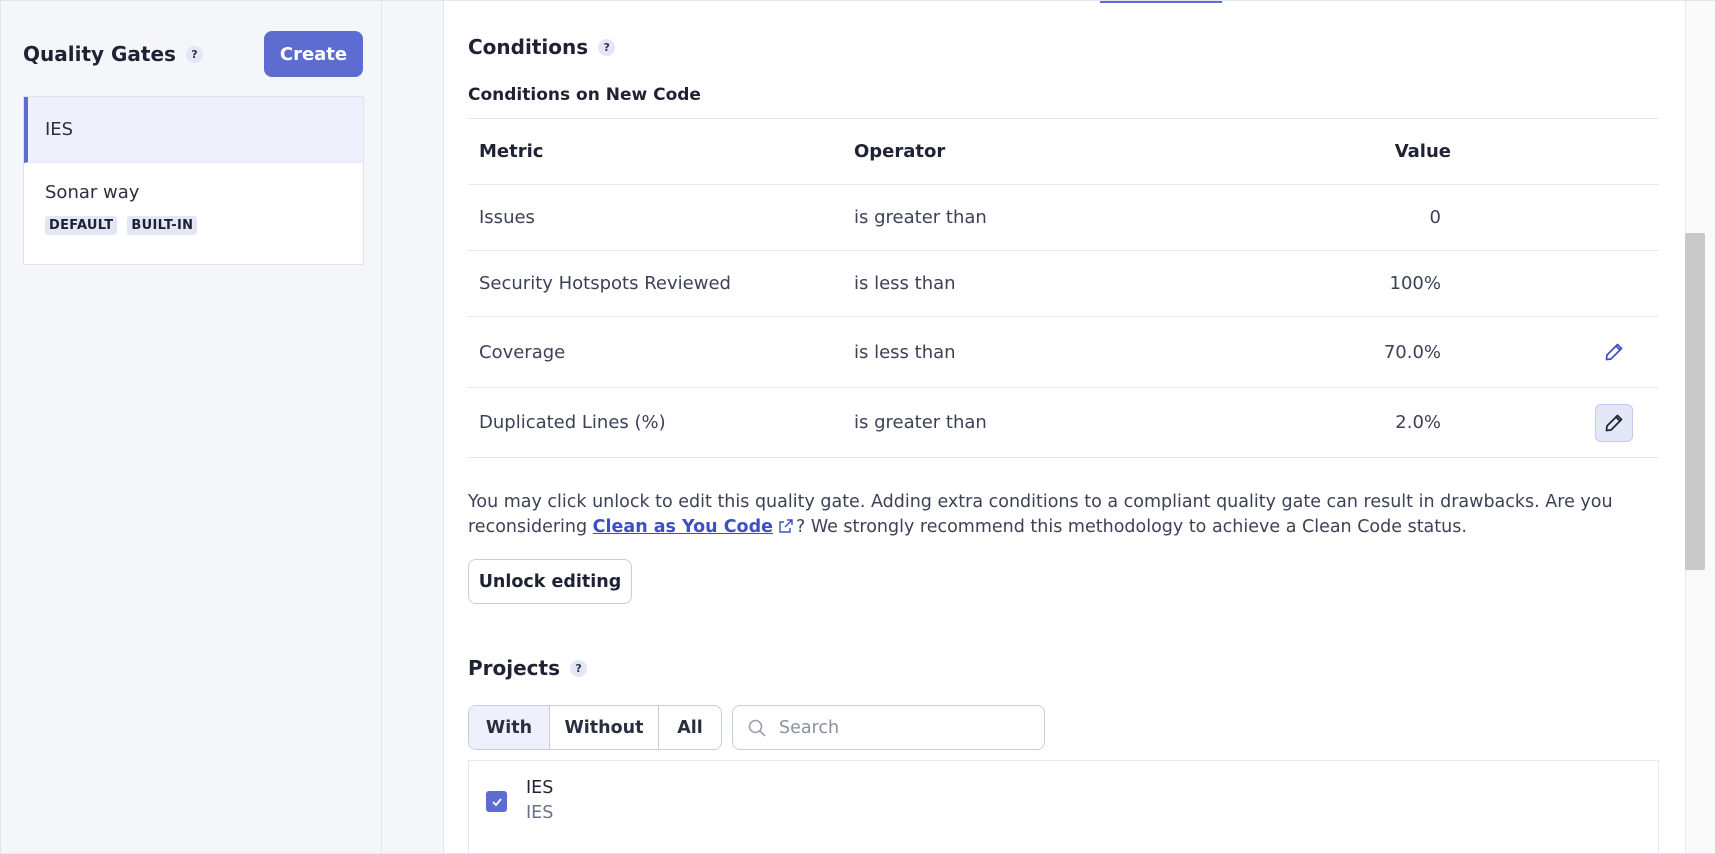 Image resolution: width=1715 pixels, height=854 pixels. What do you see at coordinates (81, 225) in the screenshot?
I see `default-badge: DEFAULT` at bounding box center [81, 225].